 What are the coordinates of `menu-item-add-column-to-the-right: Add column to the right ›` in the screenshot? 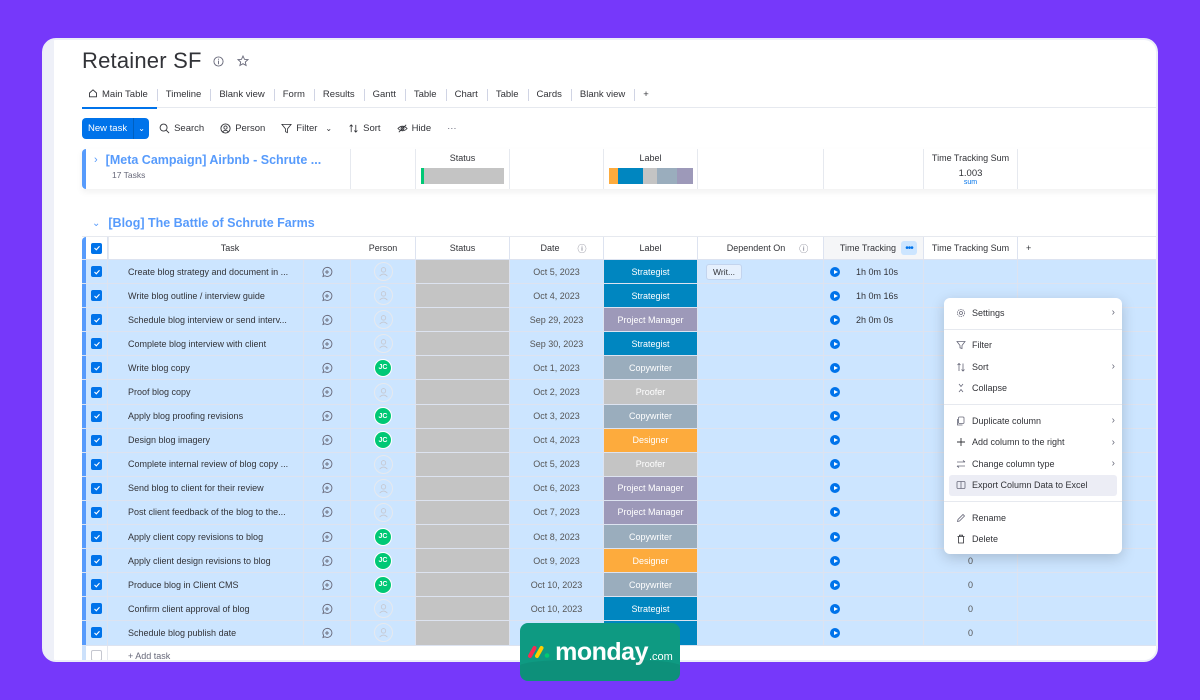 It's located at (1033, 443).